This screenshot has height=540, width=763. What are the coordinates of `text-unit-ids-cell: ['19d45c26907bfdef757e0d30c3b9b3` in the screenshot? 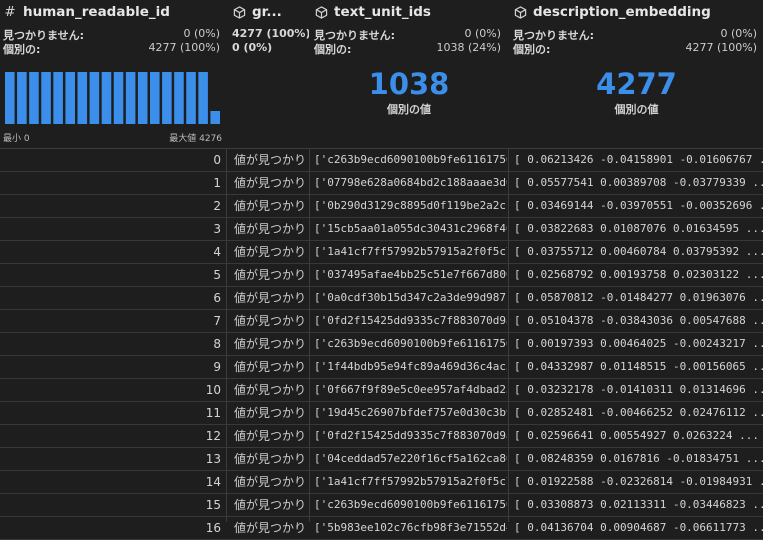 It's located at (409, 413).